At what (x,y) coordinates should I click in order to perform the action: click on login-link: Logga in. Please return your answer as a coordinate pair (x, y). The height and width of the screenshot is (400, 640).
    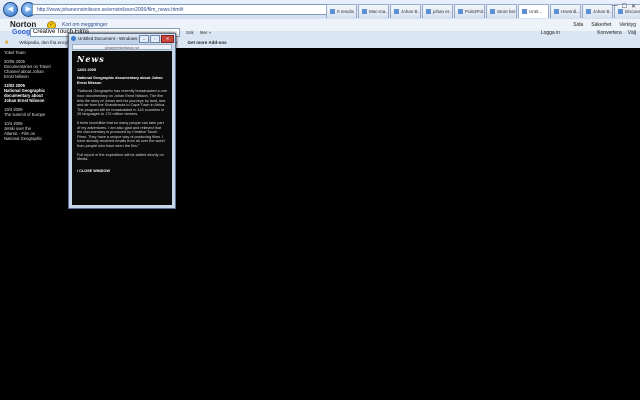
    Looking at the image, I should click on (550, 33).